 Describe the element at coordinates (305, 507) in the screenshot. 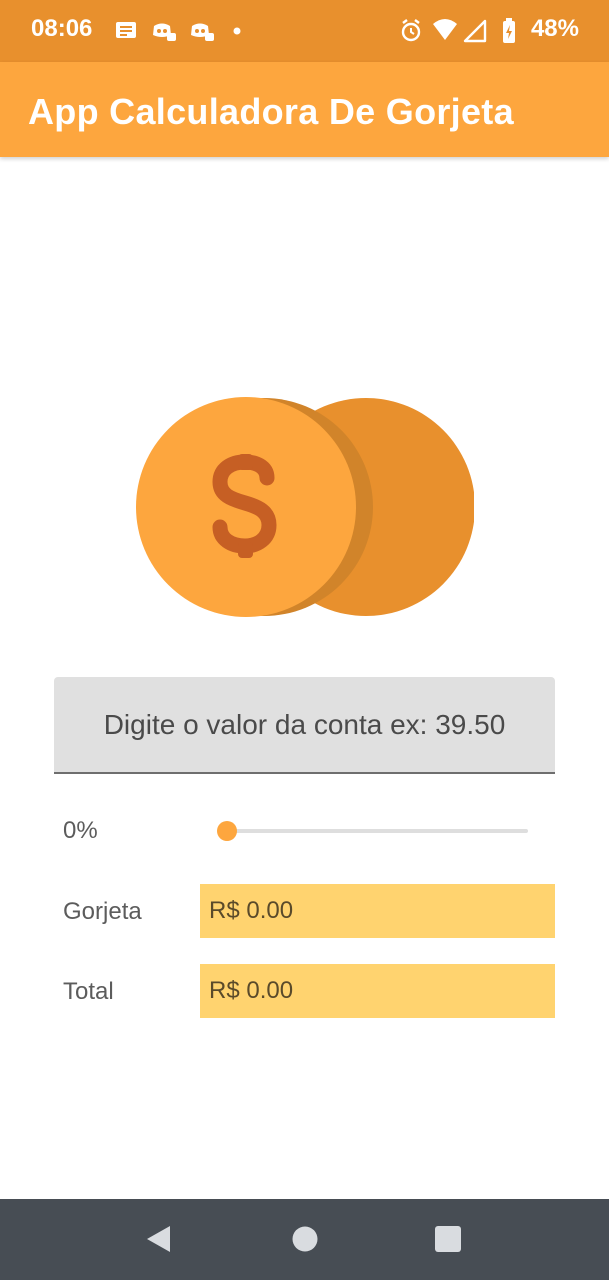

I see `coins-dollar-icon` at that location.